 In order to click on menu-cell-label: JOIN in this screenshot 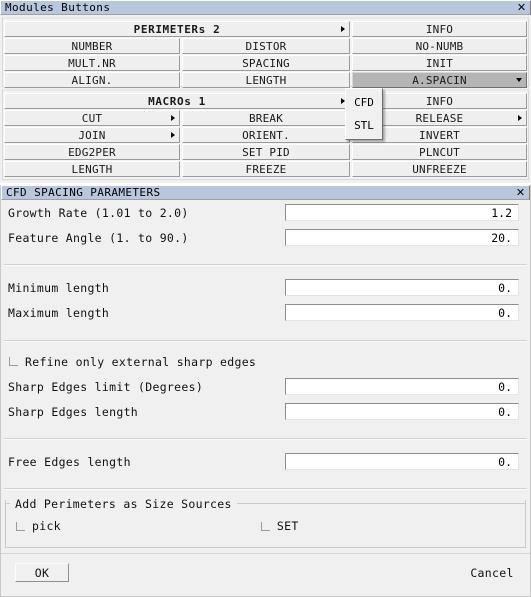, I will do `click(92, 135)`.